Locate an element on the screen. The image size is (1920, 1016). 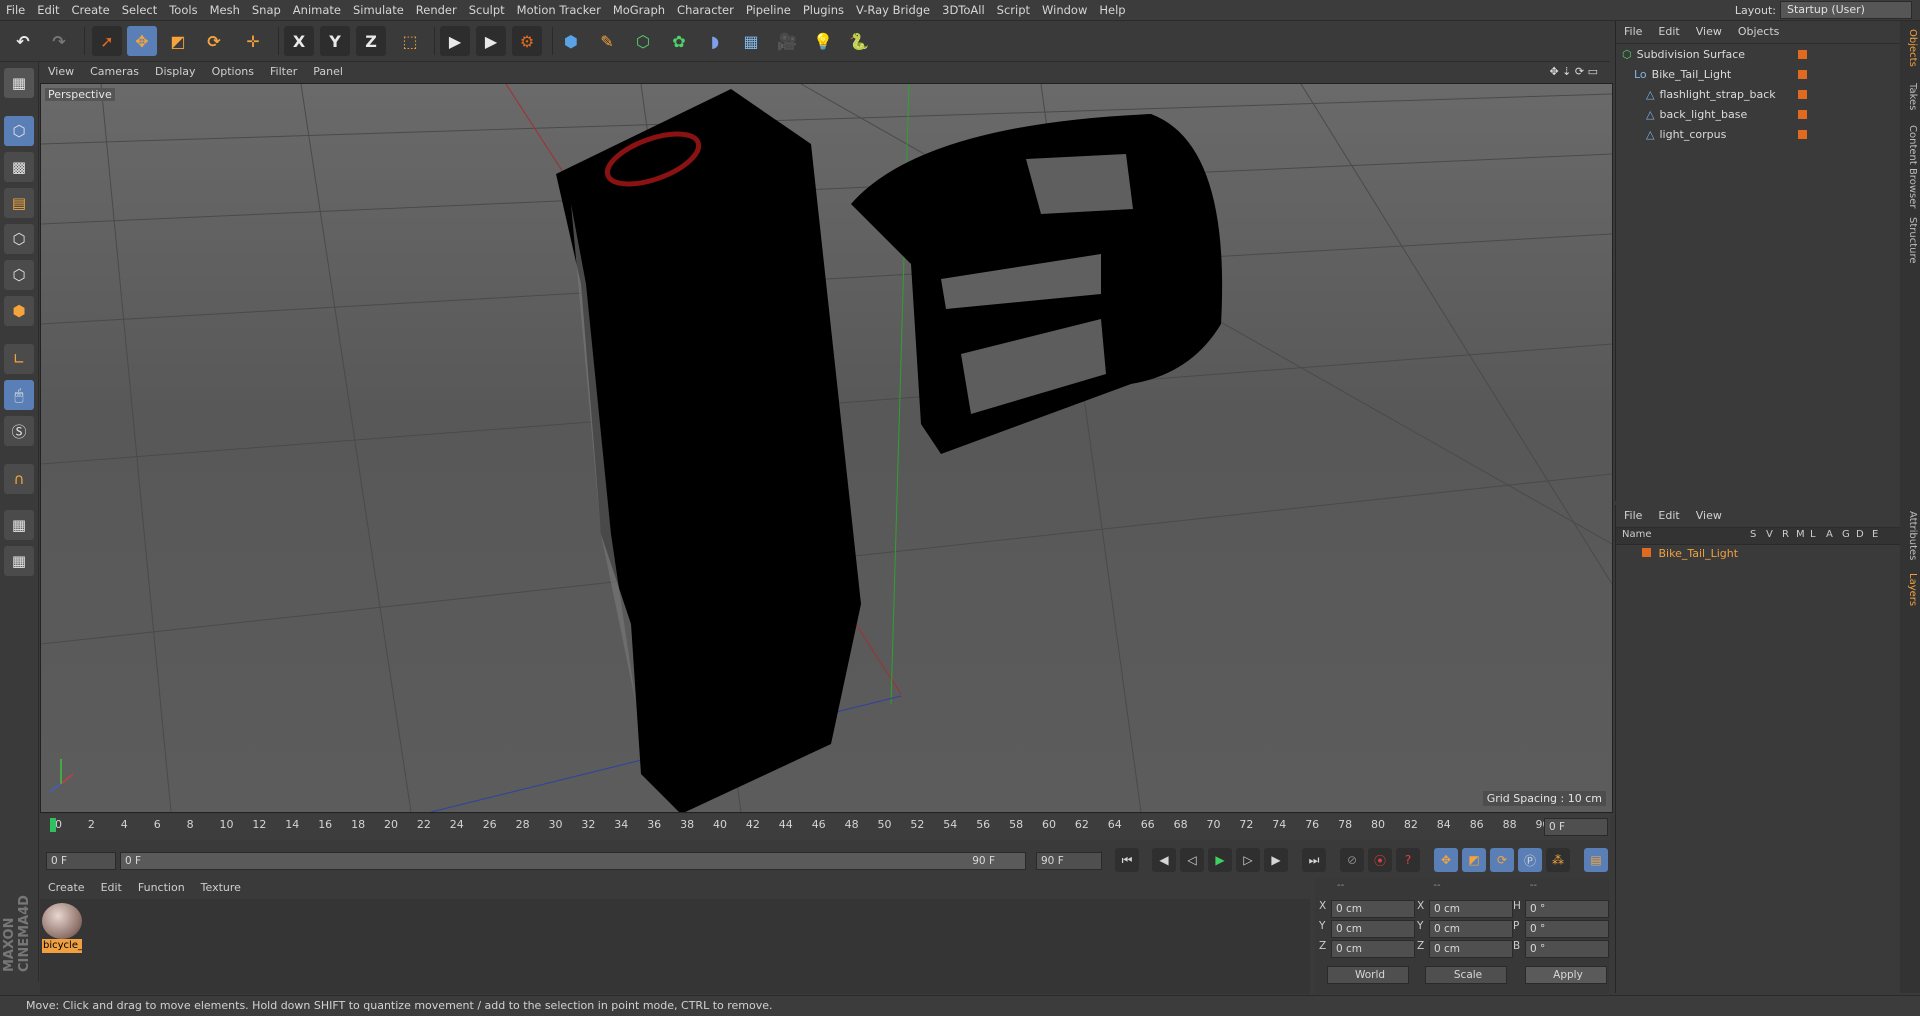
layer-column-header: A is located at coordinates (1829, 534).